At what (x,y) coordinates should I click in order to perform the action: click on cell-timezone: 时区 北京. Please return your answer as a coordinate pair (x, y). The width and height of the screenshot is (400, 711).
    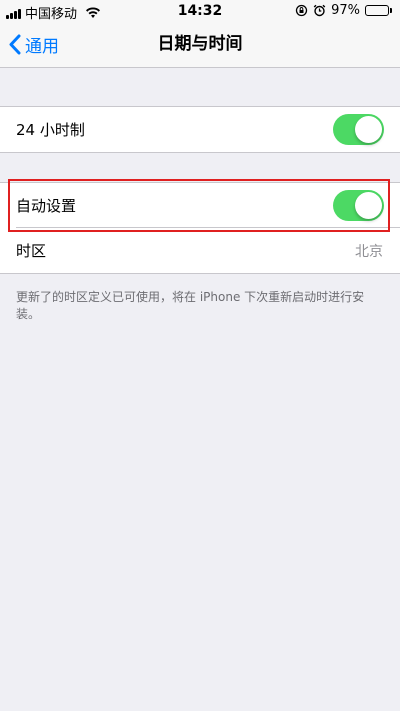
    Looking at the image, I should click on (200, 250).